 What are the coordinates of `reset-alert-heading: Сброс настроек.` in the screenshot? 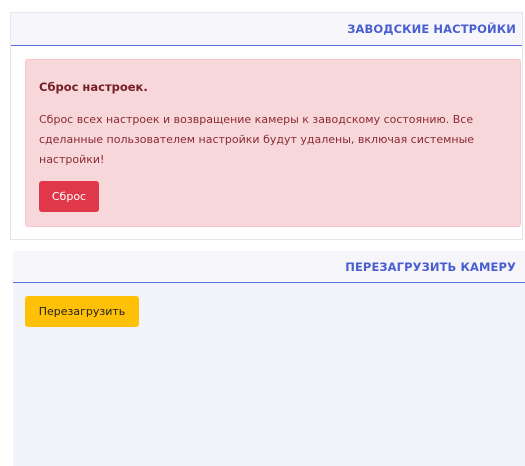 It's located at (93, 87).